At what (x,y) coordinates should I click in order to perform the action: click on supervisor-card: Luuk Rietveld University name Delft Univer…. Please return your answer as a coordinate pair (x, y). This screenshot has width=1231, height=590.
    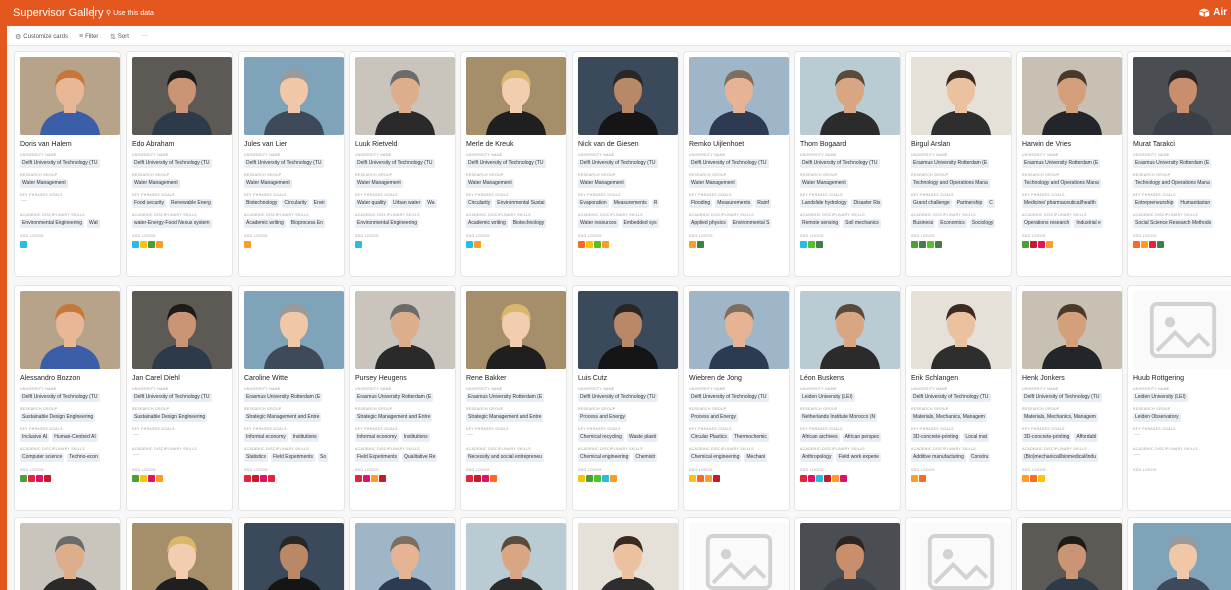
    Looking at the image, I should click on (402, 164).